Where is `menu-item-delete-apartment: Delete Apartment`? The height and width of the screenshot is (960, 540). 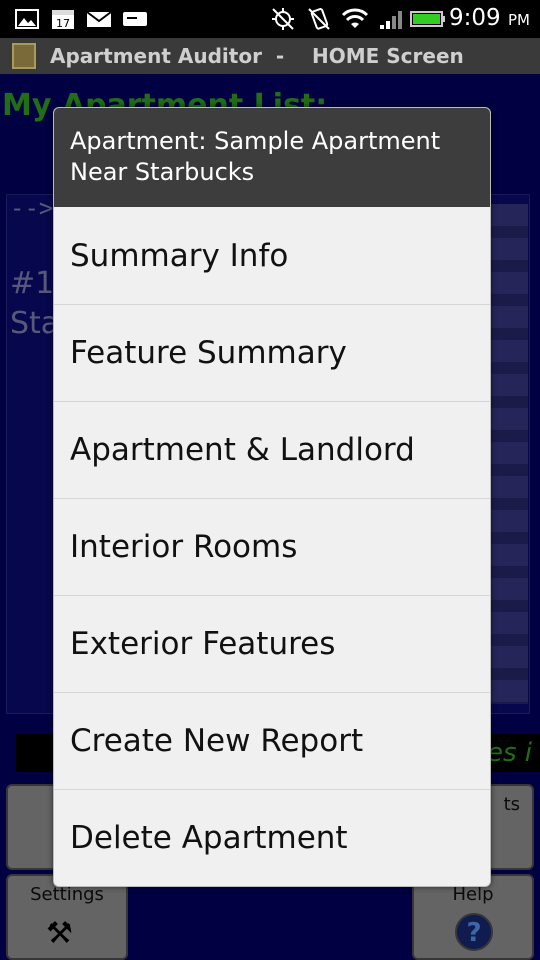
menu-item-delete-apartment: Delete Apartment is located at coordinates (272, 837).